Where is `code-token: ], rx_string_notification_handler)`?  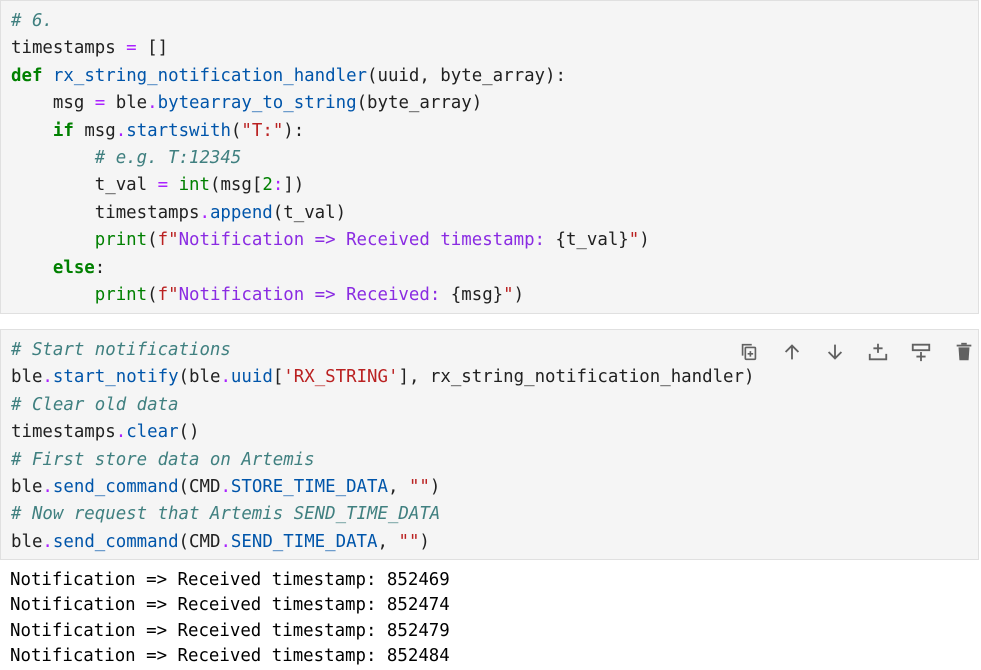
code-token: ], rx_string_notification_handler) is located at coordinates (576, 377).